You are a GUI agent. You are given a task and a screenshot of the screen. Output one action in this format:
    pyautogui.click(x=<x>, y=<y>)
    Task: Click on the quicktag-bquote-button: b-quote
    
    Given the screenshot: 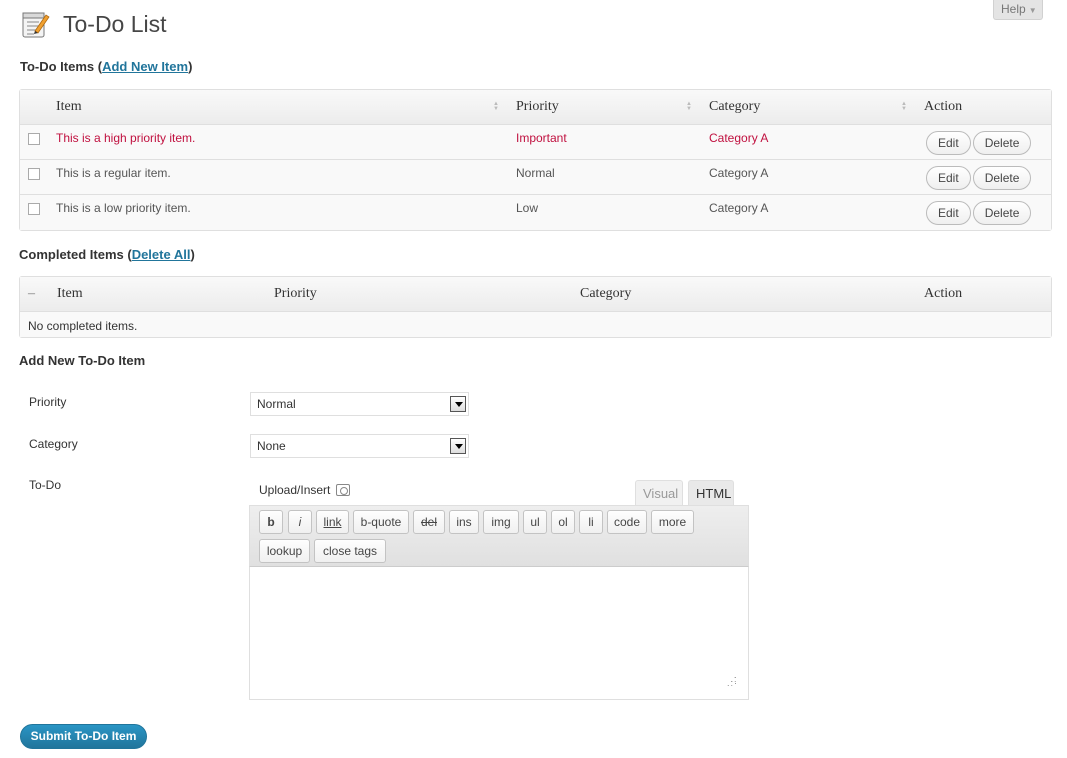 What is the action you would take?
    pyautogui.click(x=381, y=522)
    